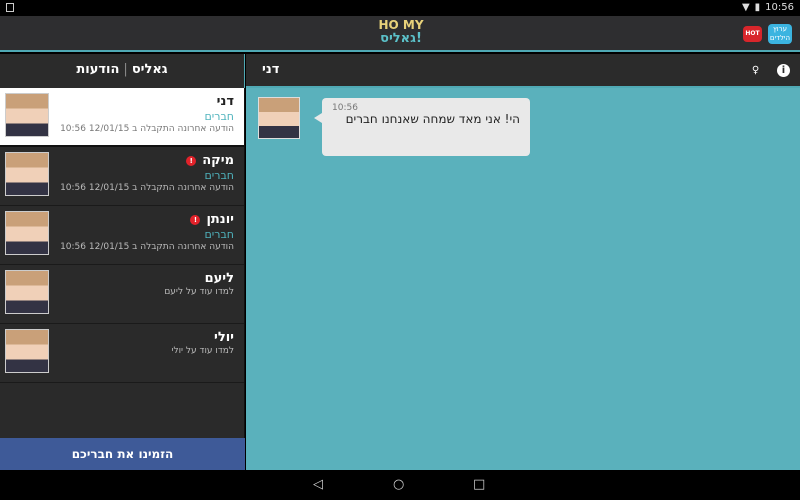  What do you see at coordinates (218, 160) in the screenshot?
I see `contact-name: מיקה` at bounding box center [218, 160].